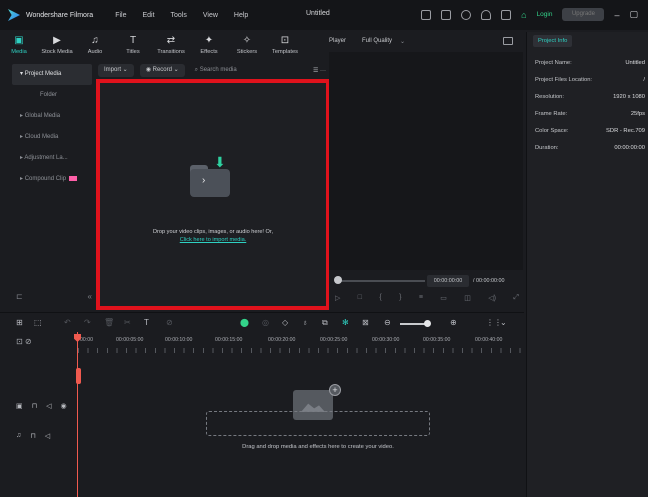 The height and width of the screenshot is (497, 648). I want to click on timeline-toolbar: ⊞ ⬚ ↶ ↷ 🗑︎ ✂ T ⊘ ⬤ ◎ ◇ ♁ ⧉ ✻ ⊠ ⊖ ⊕ ⋮⋮ ⌄, so click(262, 322).